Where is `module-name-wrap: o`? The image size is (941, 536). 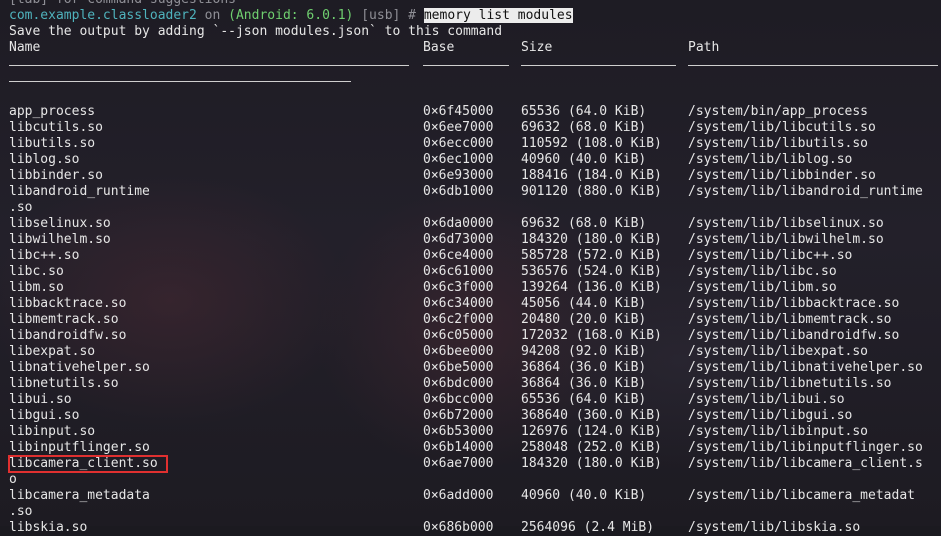 module-name-wrap: o is located at coordinates (13, 479).